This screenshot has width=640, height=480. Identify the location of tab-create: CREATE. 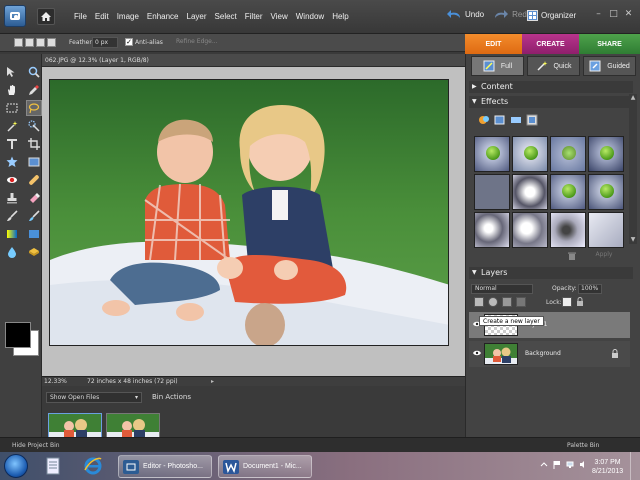
(550, 44).